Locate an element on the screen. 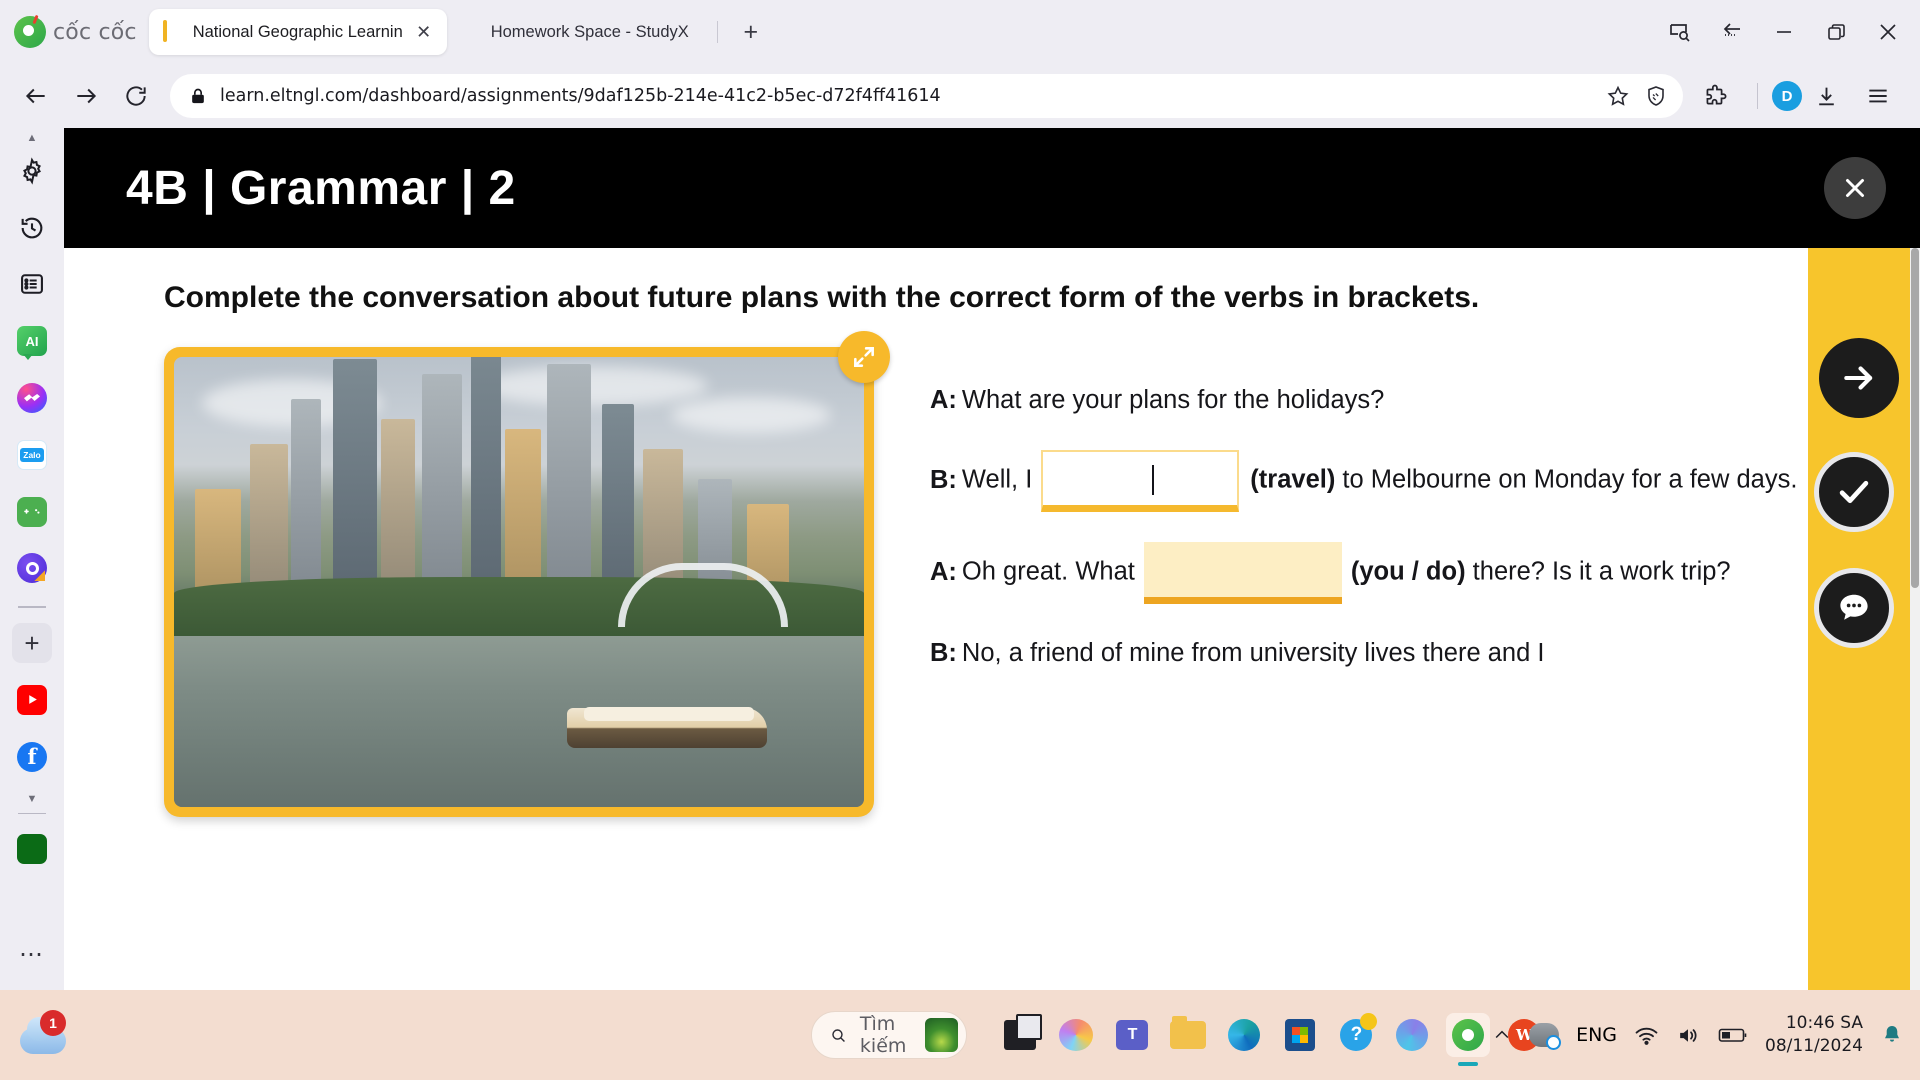 This screenshot has width=1920, height=1080. sidebar-item-add-shortcut: + is located at coordinates (32, 643).